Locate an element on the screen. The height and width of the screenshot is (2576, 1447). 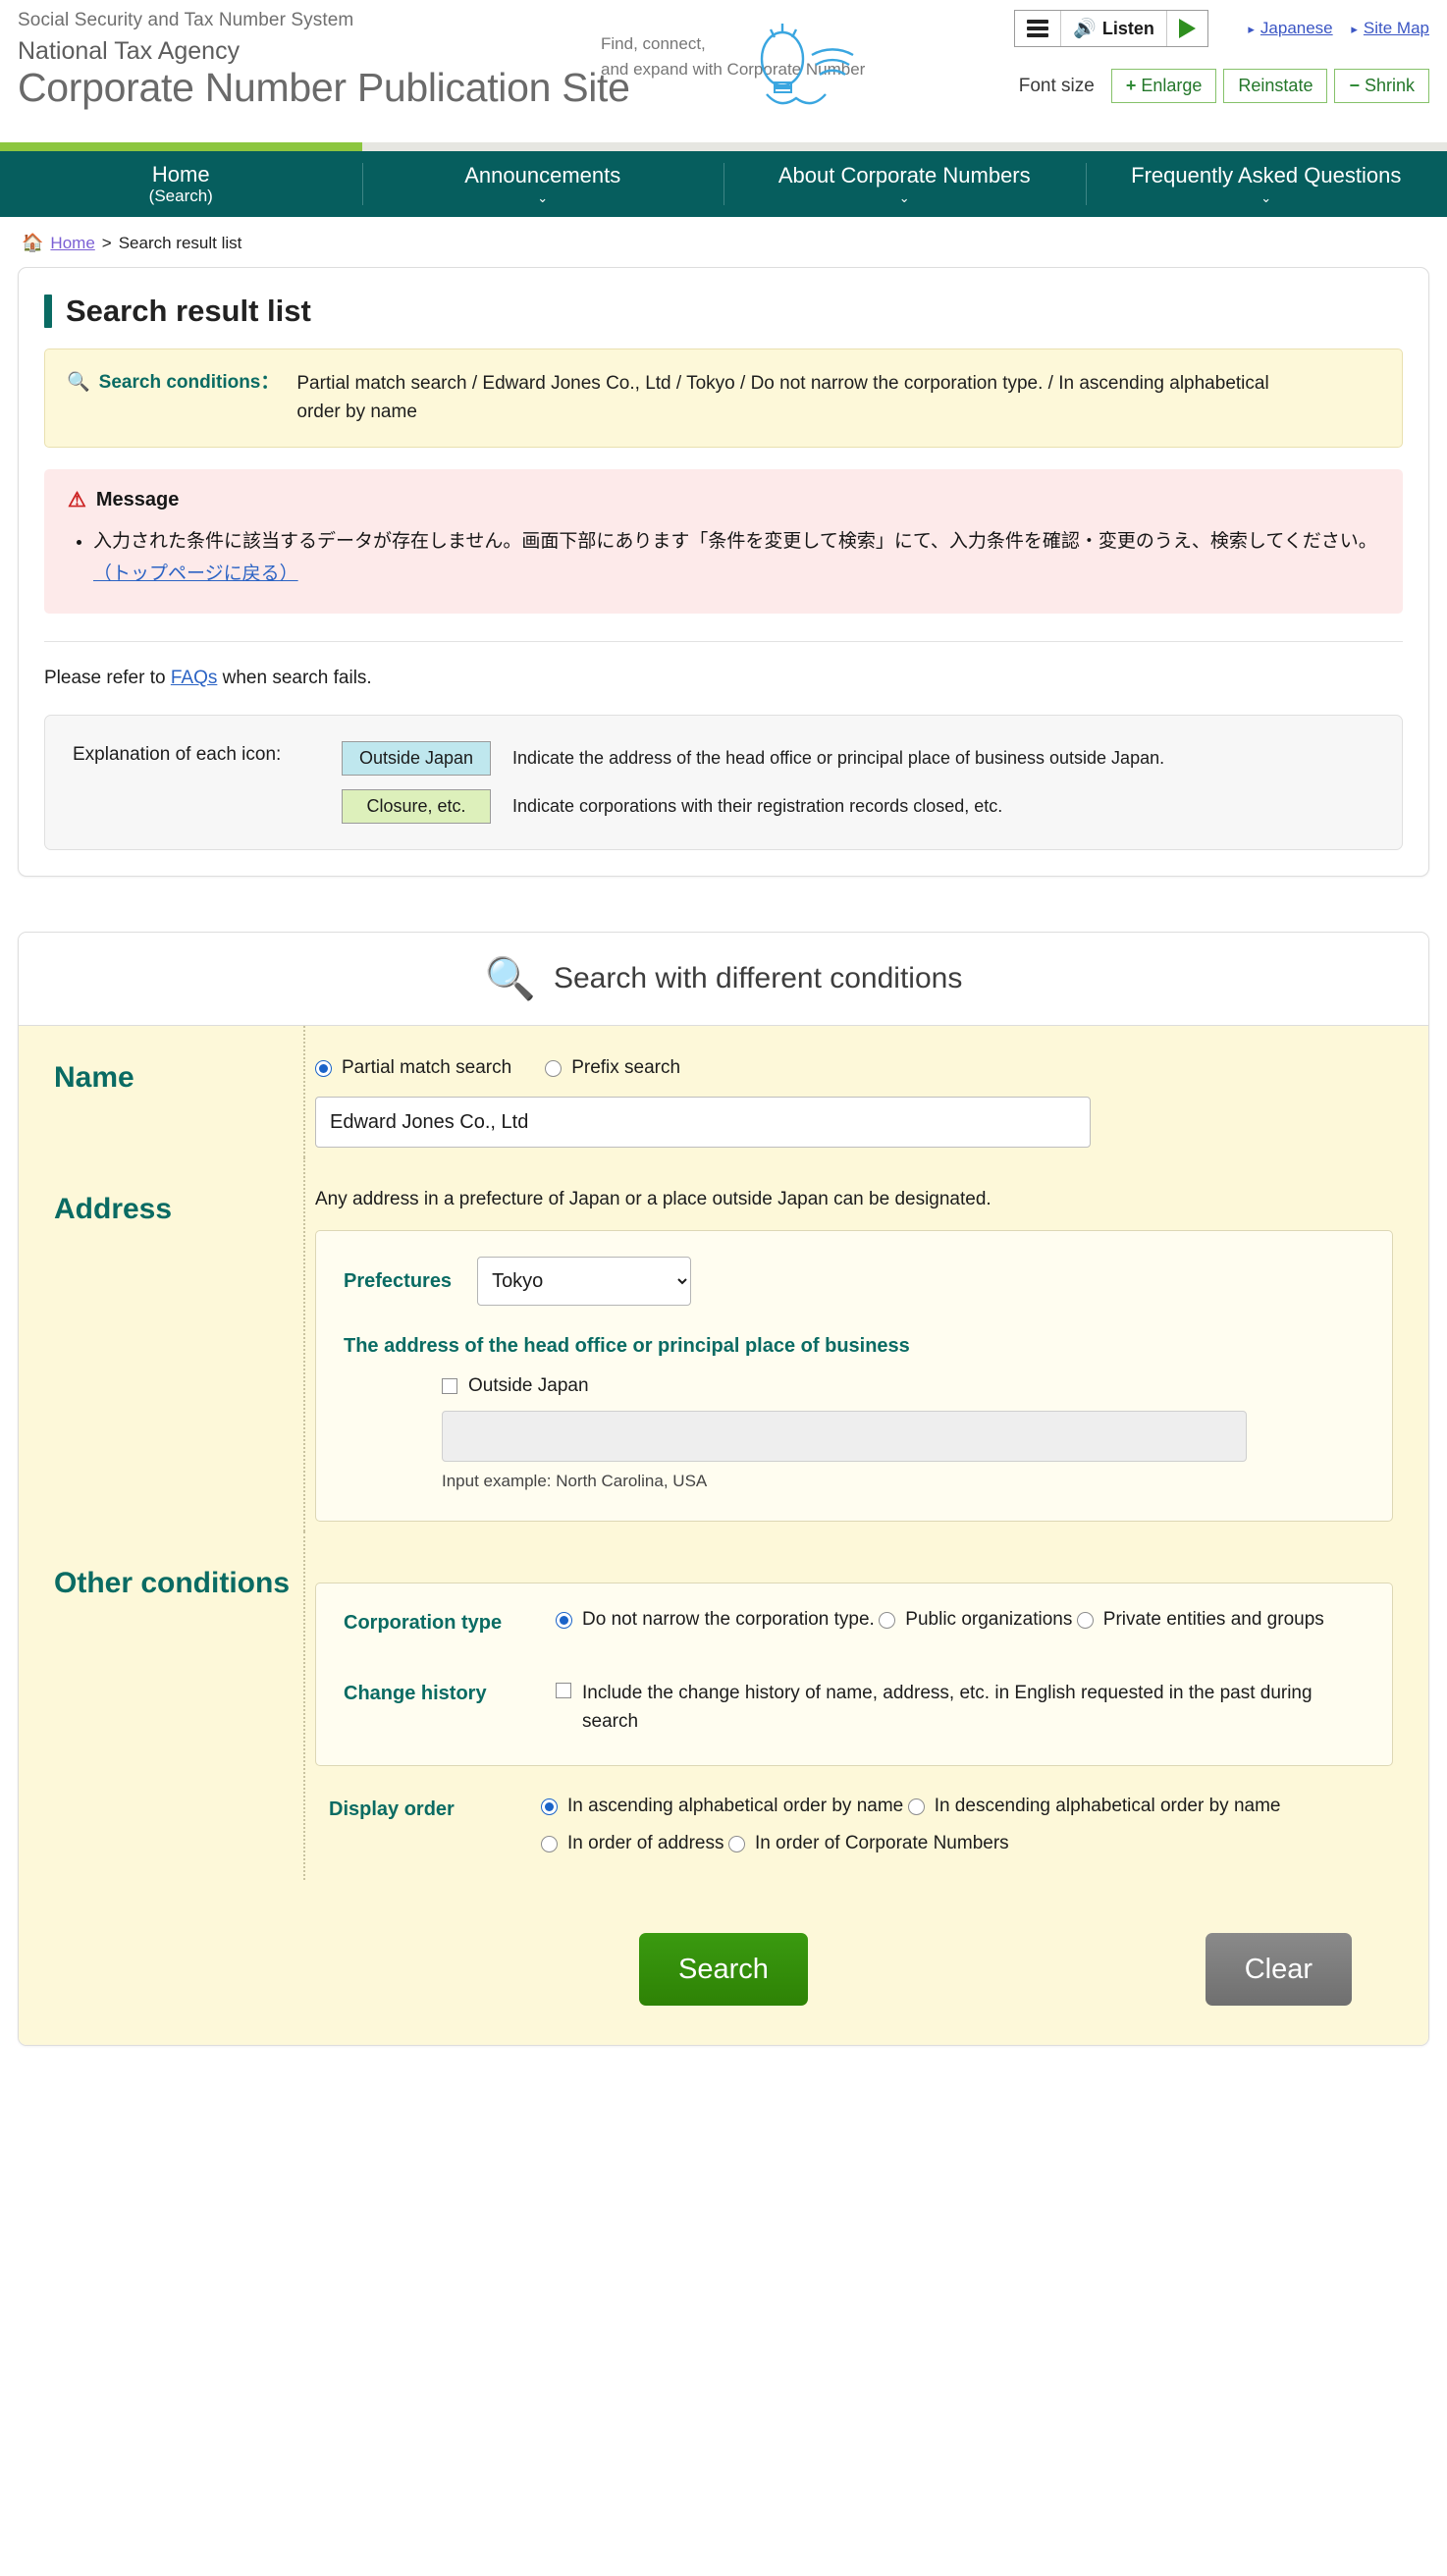
clear-button: Clear is located at coordinates (1278, 1970).